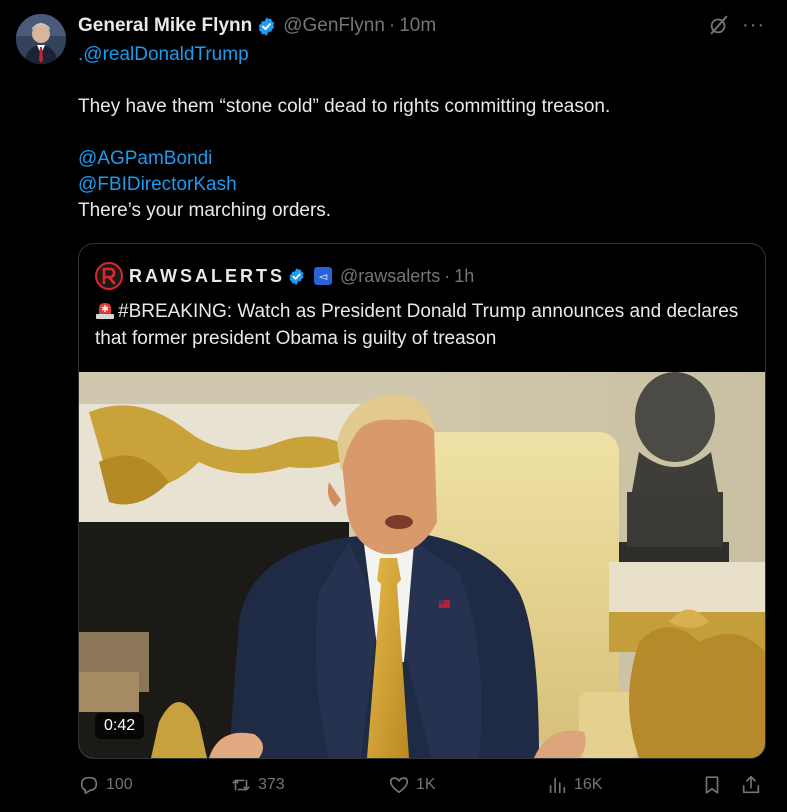  I want to click on post-action-bar: 100 373 1K 16K, so click(423, 788).